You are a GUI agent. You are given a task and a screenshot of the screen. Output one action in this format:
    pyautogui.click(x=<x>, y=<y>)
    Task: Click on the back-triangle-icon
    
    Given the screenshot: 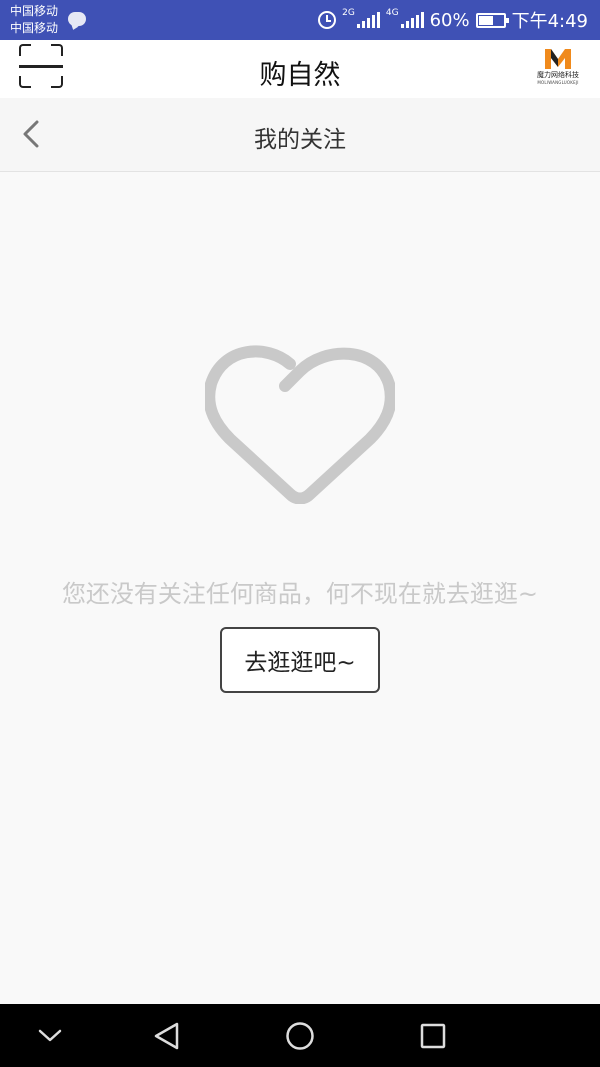 What is the action you would take?
    pyautogui.click(x=166, y=1036)
    